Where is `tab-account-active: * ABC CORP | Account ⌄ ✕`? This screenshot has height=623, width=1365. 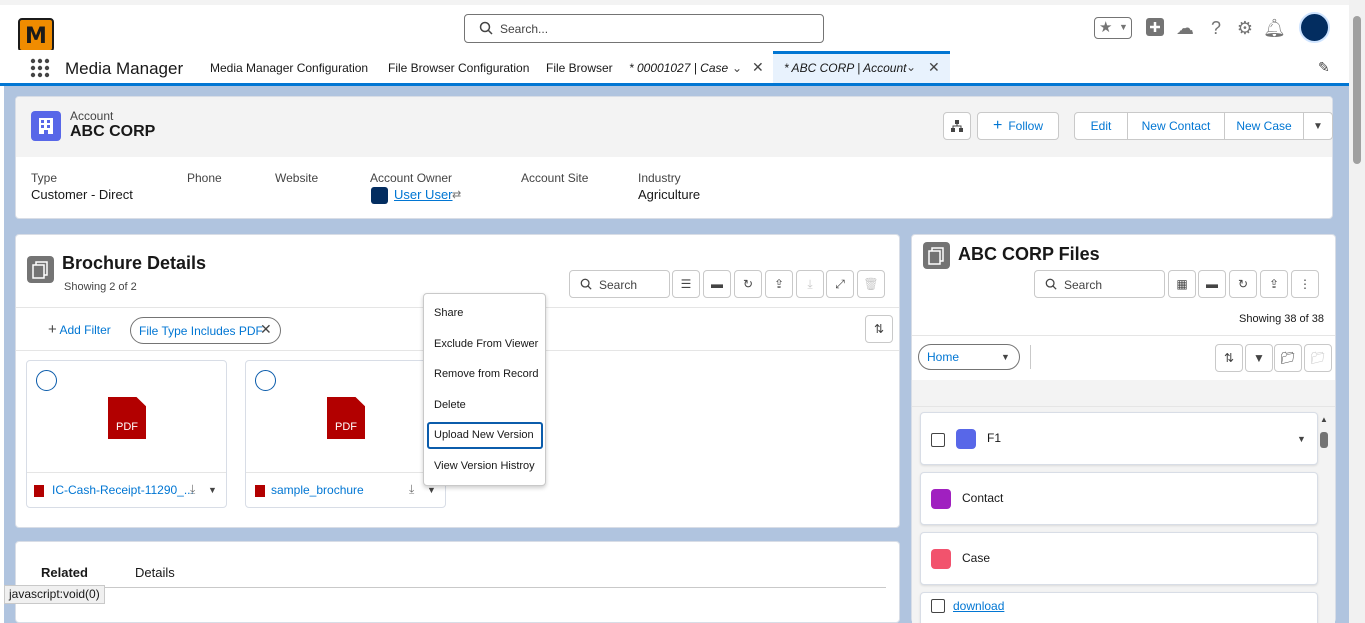 tab-account-active: * ABC CORP | Account ⌄ ✕ is located at coordinates (861, 67).